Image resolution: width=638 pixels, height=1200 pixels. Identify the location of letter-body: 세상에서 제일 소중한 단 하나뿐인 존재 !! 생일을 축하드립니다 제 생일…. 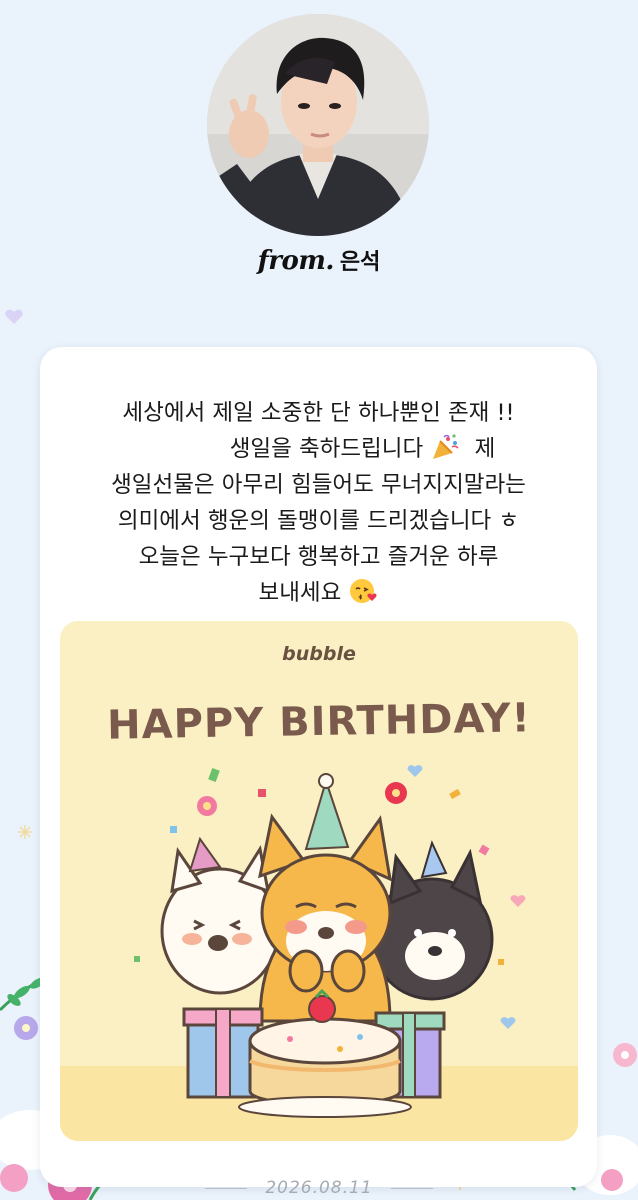
(318, 503).